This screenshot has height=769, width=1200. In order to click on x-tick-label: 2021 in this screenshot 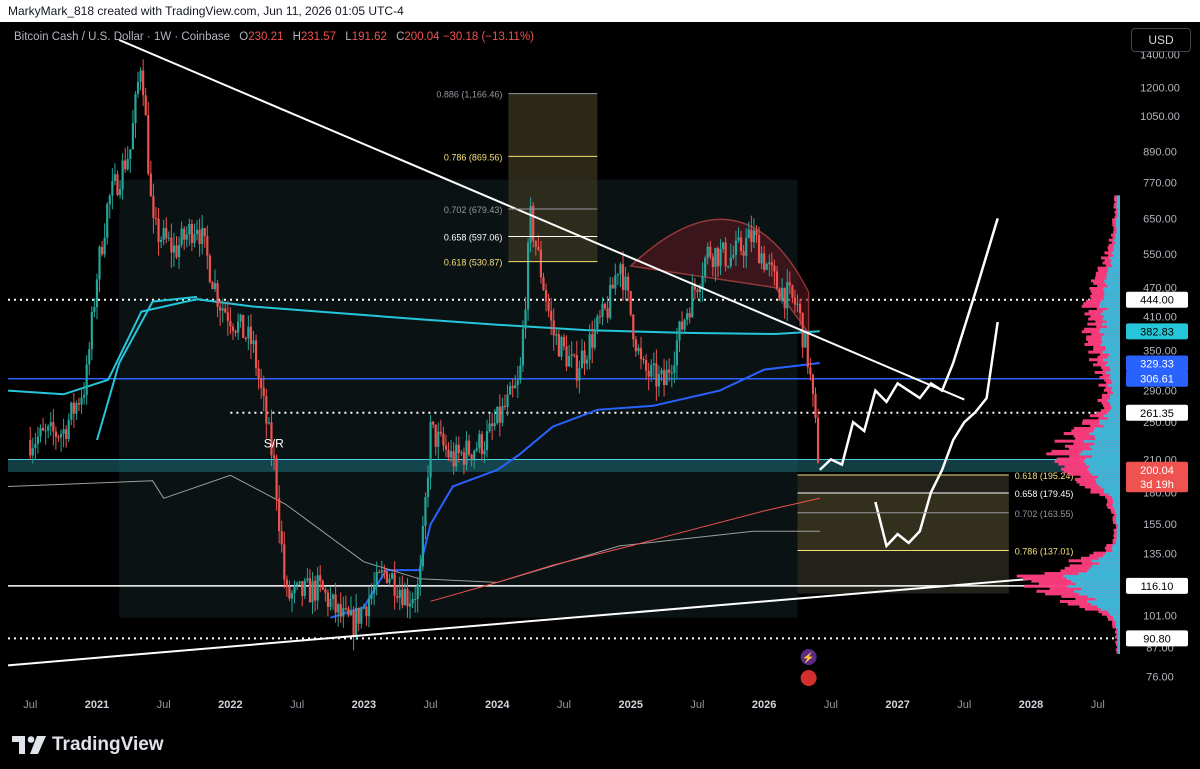, I will do `click(97, 705)`.